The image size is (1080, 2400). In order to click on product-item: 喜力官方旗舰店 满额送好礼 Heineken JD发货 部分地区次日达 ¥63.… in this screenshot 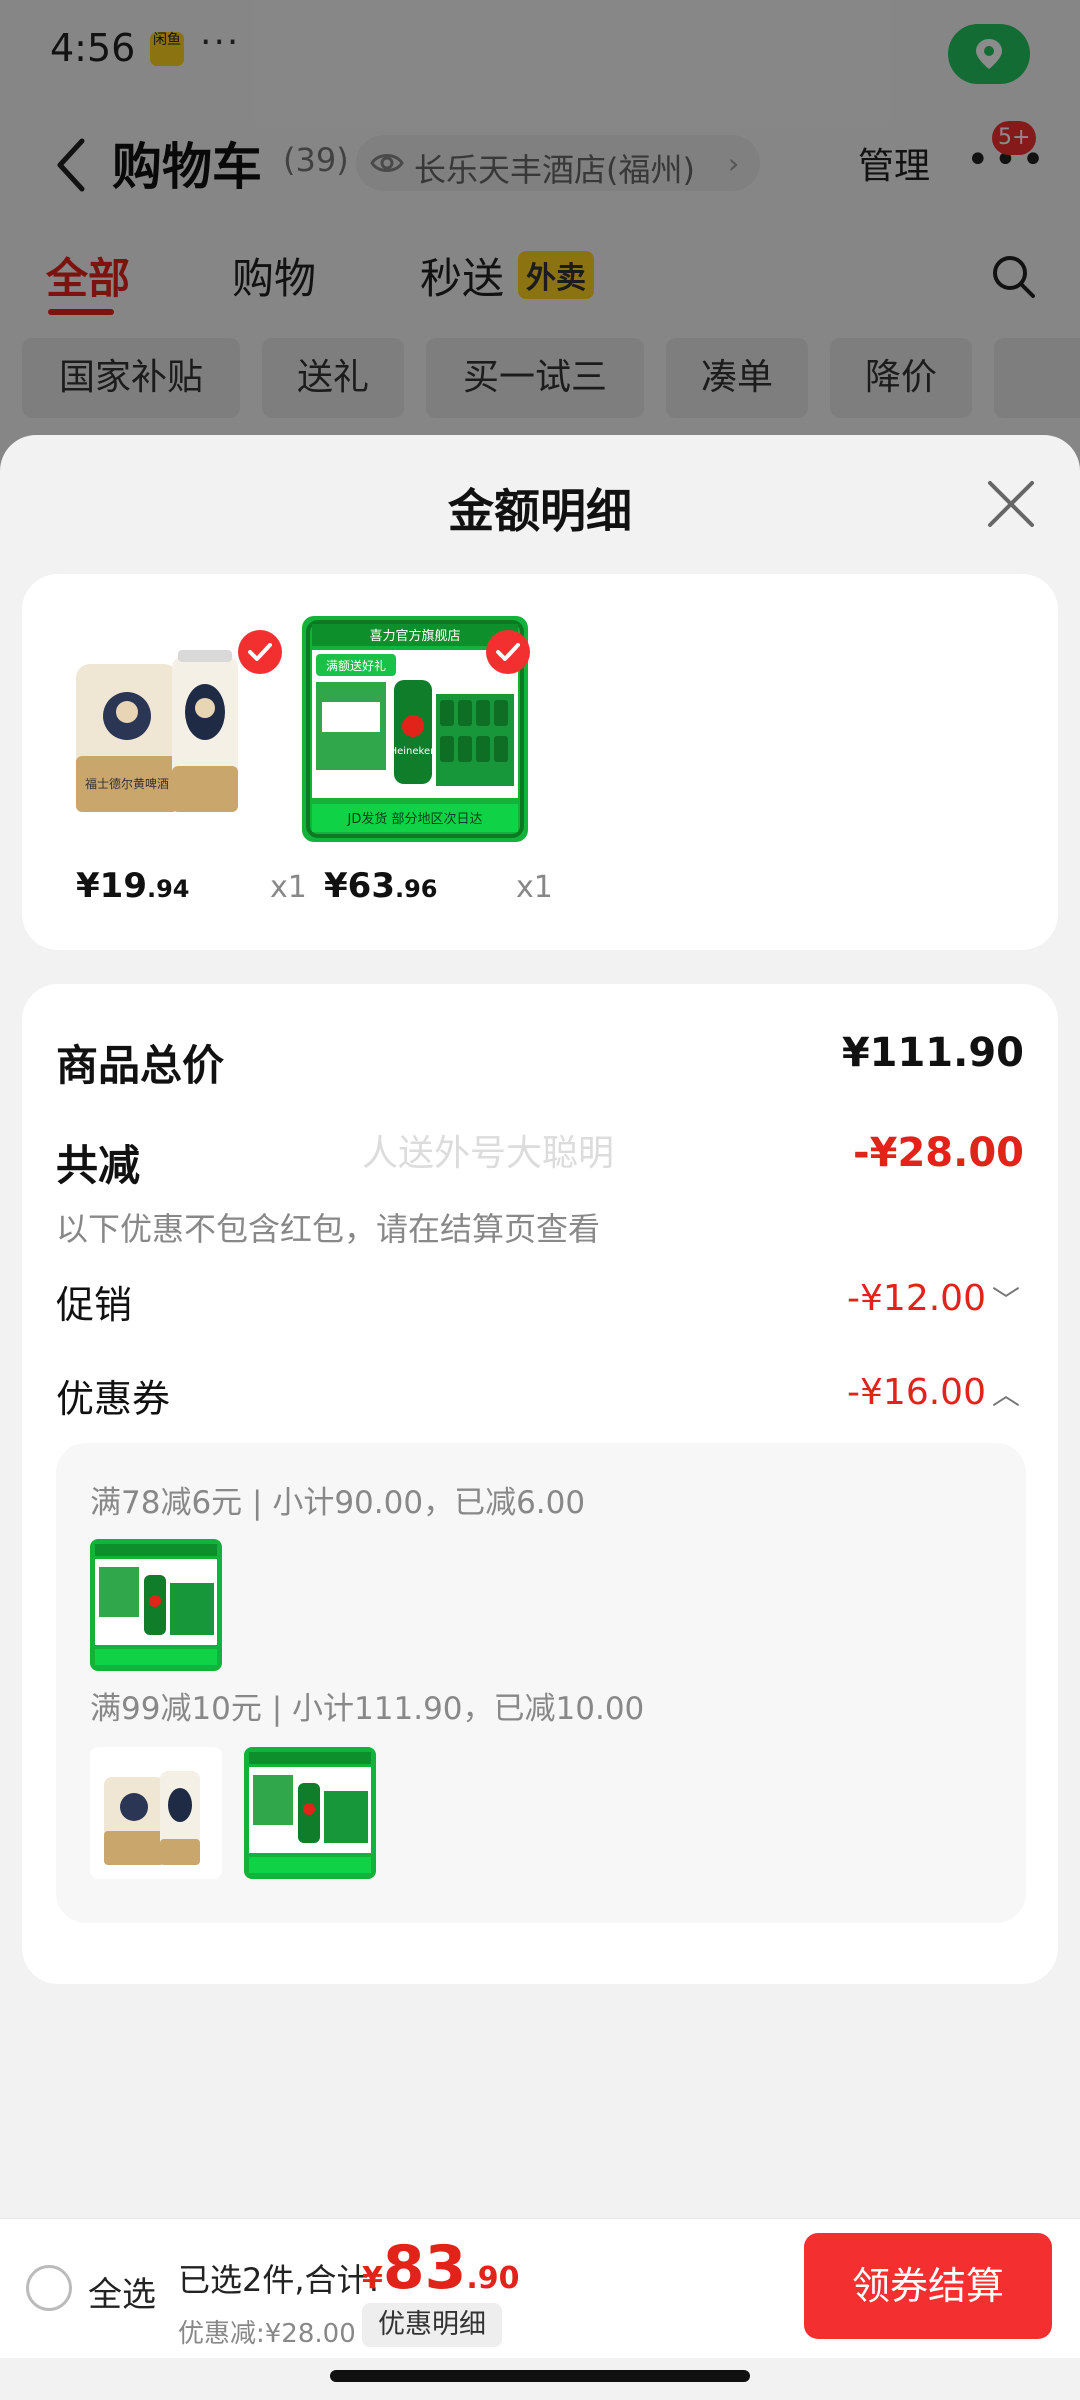, I will do `click(421, 766)`.